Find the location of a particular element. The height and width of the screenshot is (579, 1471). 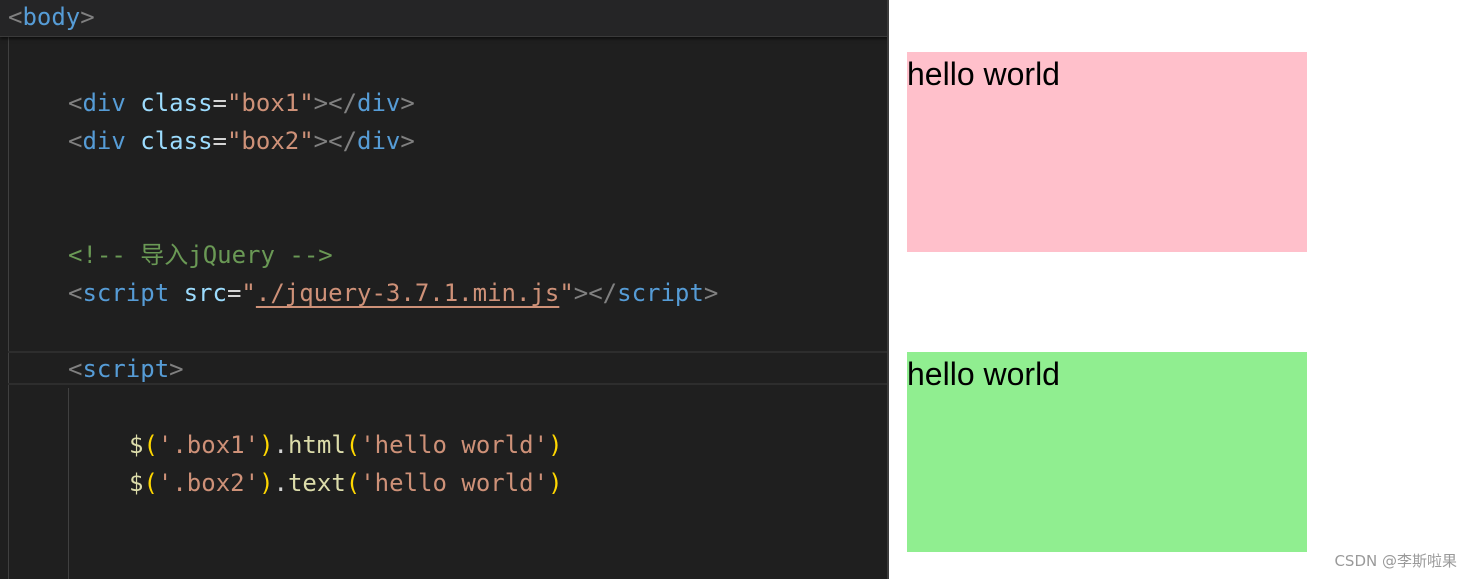

watermark: CSDN @李斯啦果 is located at coordinates (1395, 561).